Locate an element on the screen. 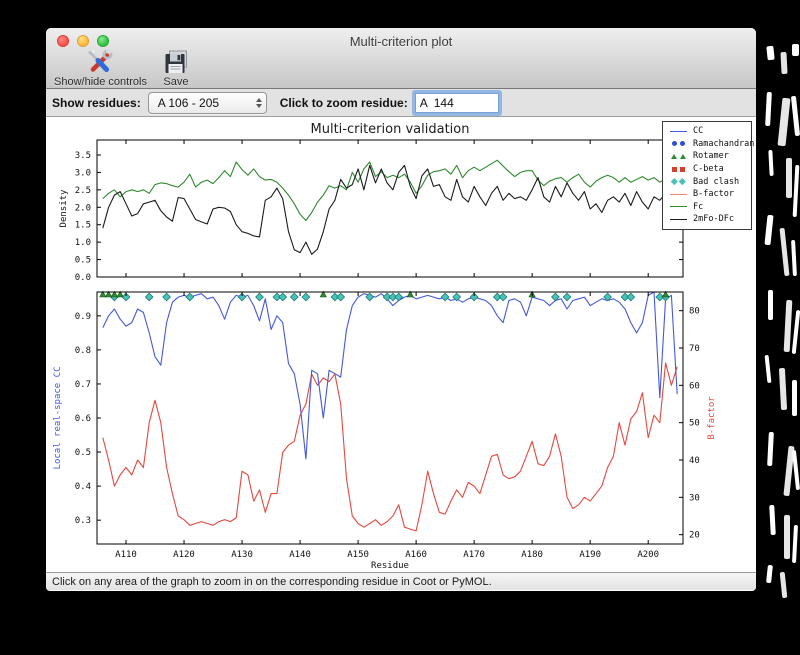 Image resolution: width=800 pixels, height=655 pixels. tick-label: 60 is located at coordinates (694, 386).